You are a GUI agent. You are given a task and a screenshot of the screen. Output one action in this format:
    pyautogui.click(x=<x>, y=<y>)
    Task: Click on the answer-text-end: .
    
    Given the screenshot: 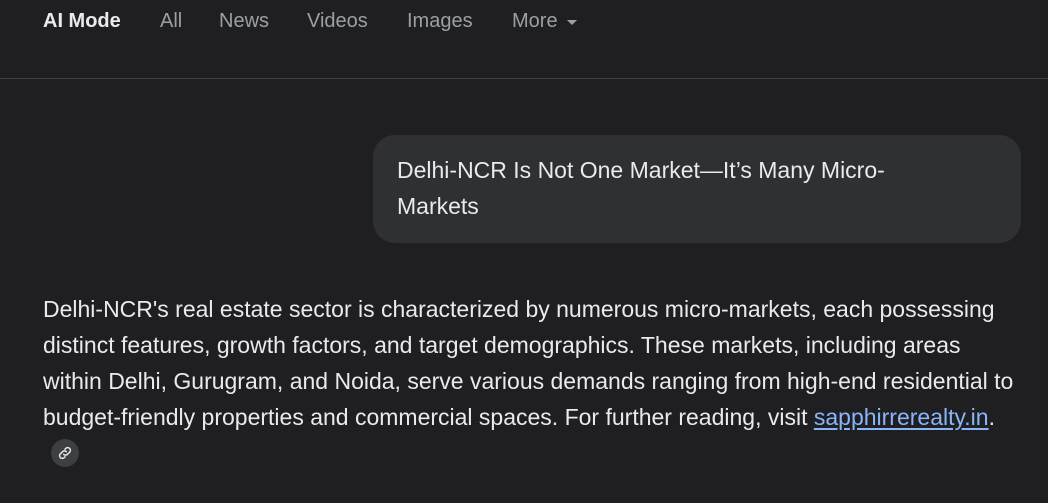 What is the action you would take?
    pyautogui.click(x=991, y=417)
    